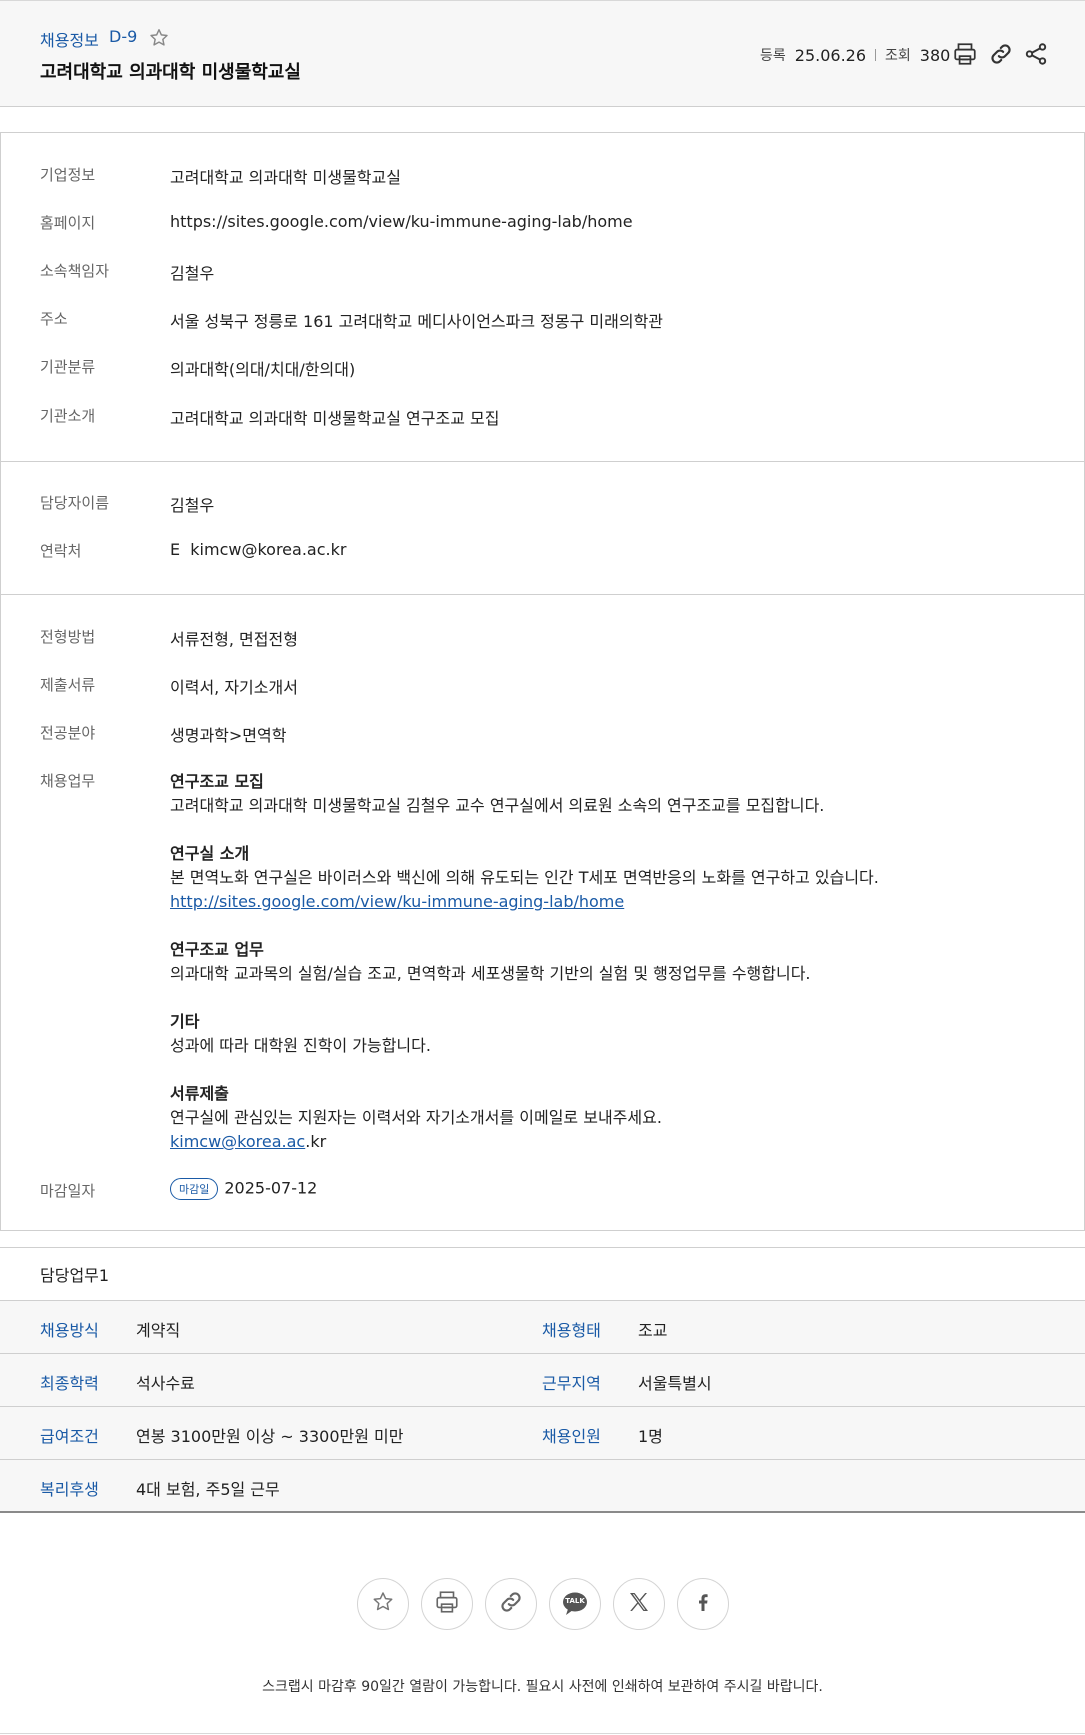 This screenshot has height=1735, width=1085. I want to click on post-meta: 등록 25.06.26 조회 380, so click(855, 55).